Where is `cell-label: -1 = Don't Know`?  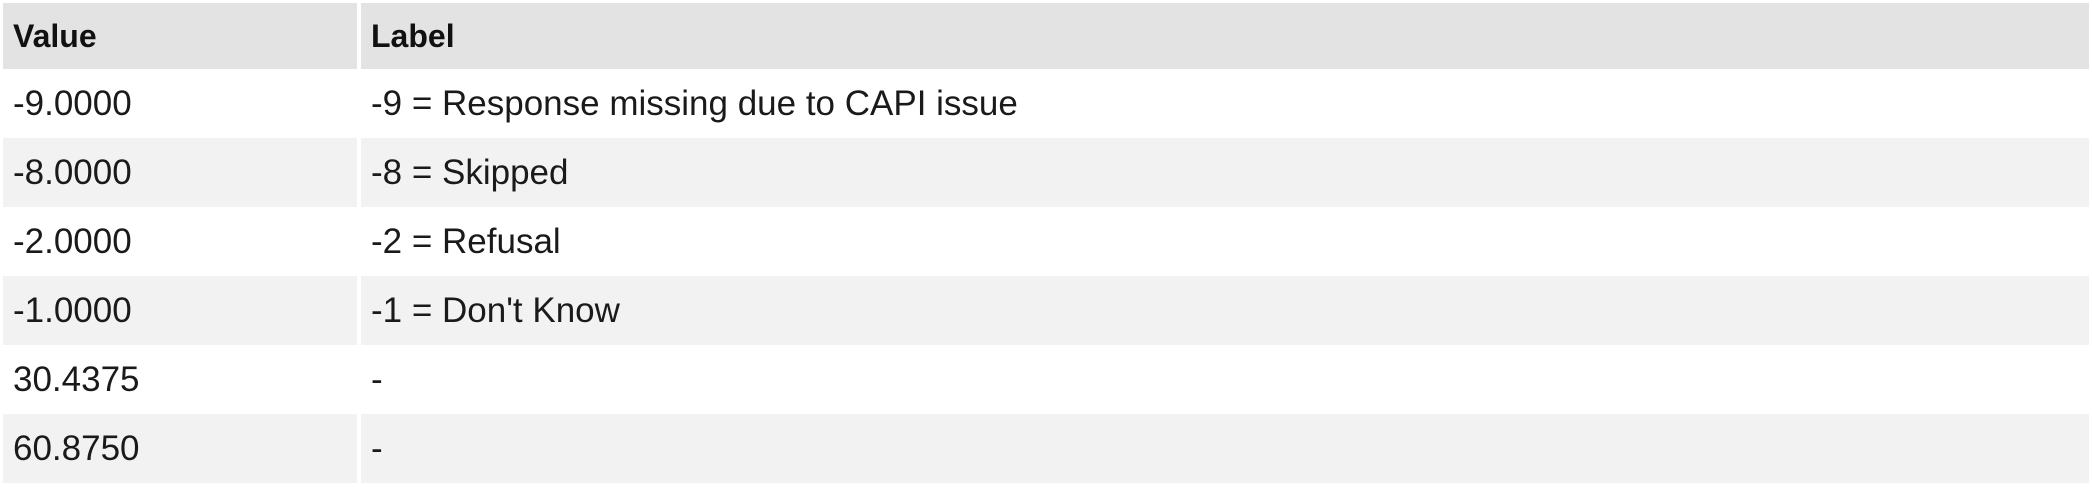 cell-label: -1 = Don't Know is located at coordinates (1225, 310).